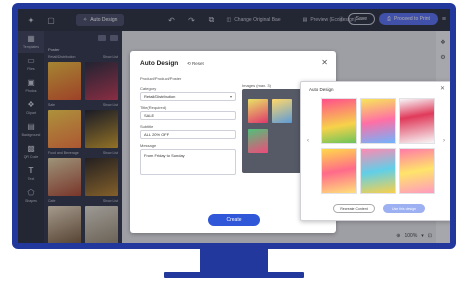 The width and height of the screenshot is (468, 281). I want to click on chevron-down-icon: ▾, so click(230, 96).